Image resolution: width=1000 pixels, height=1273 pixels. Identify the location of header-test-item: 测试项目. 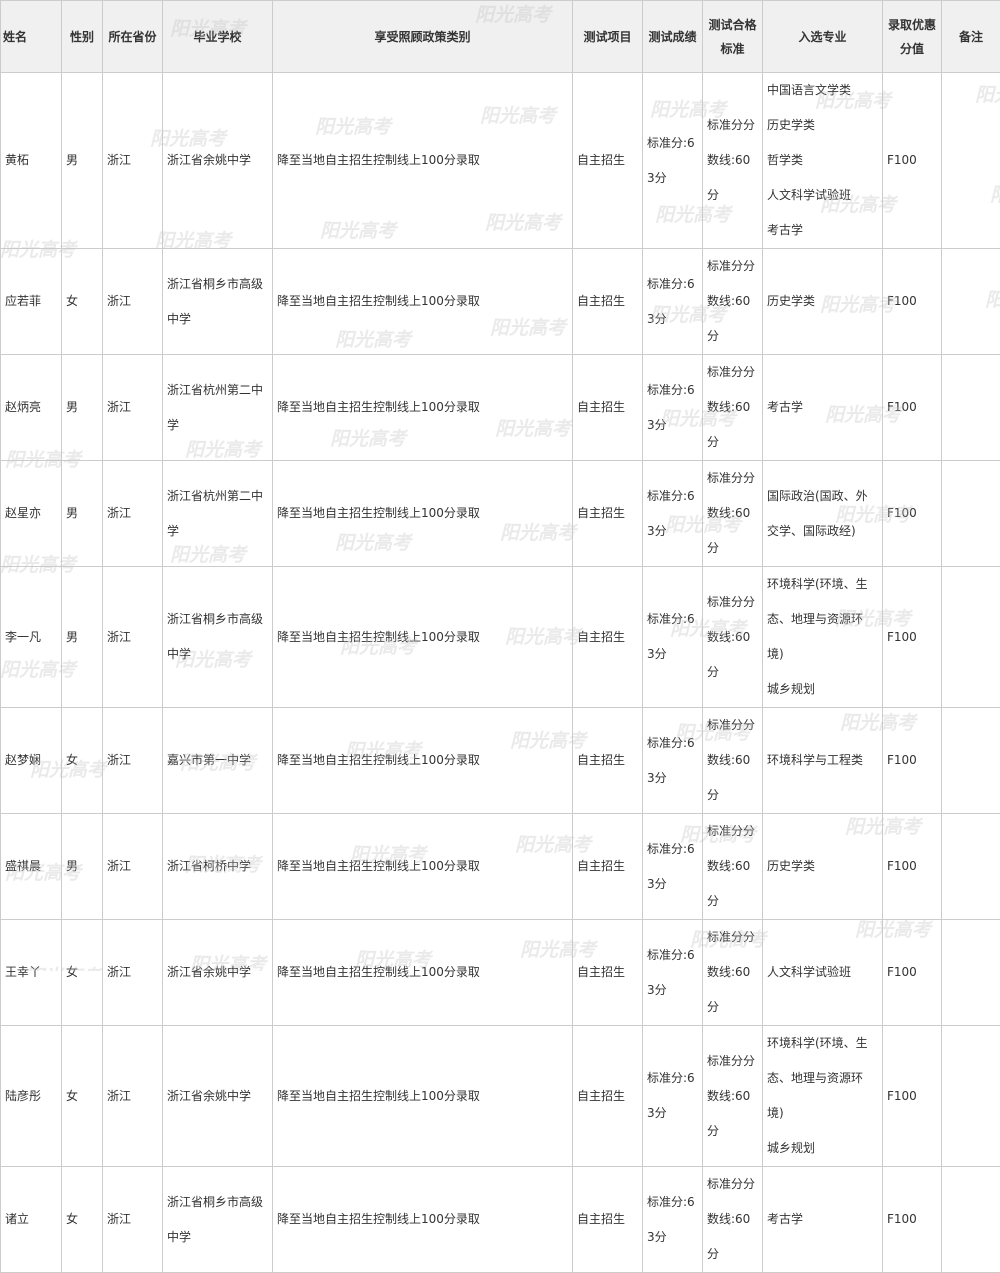
(608, 37).